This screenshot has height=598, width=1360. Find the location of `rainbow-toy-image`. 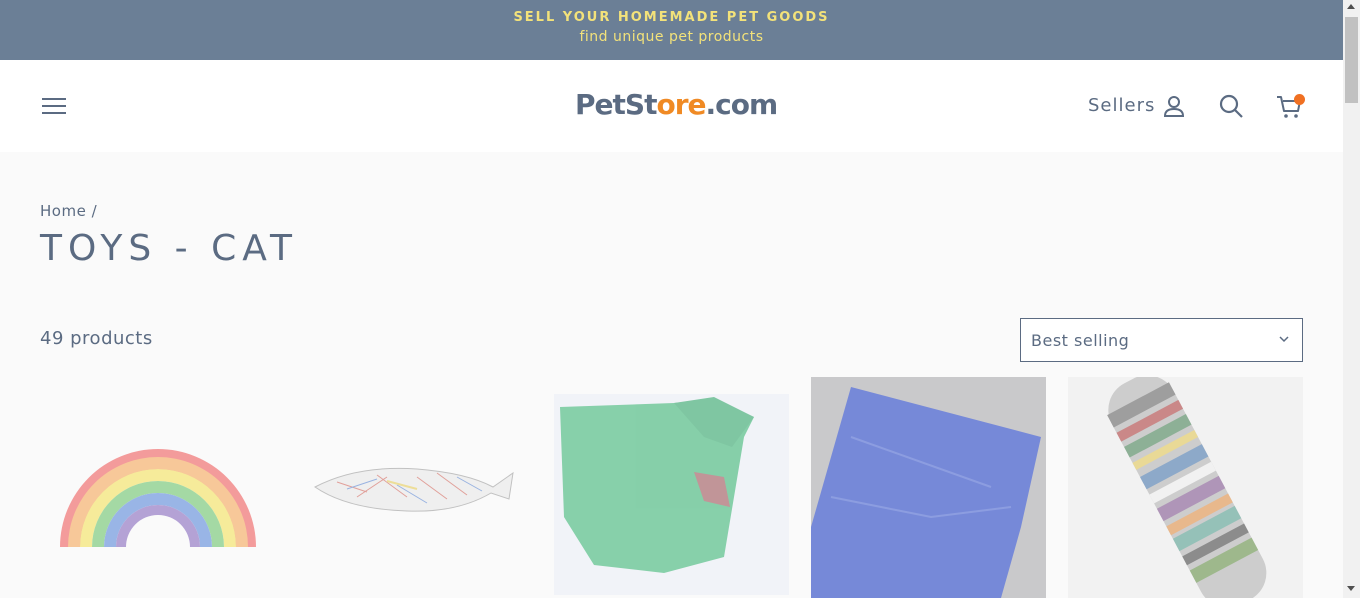

rainbow-toy-image is located at coordinates (157, 487).